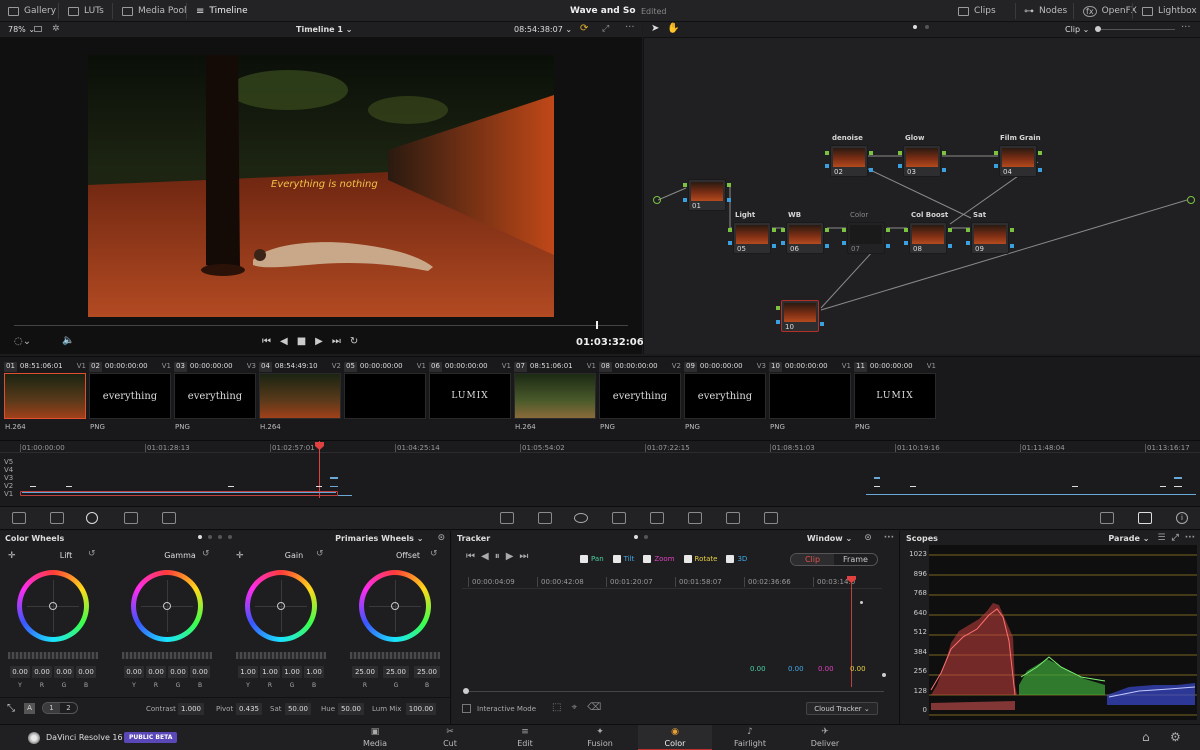 The width and height of the screenshot is (1200, 750). What do you see at coordinates (750, 737) in the screenshot?
I see `page-fairlight: ♪ Fairlight` at bounding box center [750, 737].